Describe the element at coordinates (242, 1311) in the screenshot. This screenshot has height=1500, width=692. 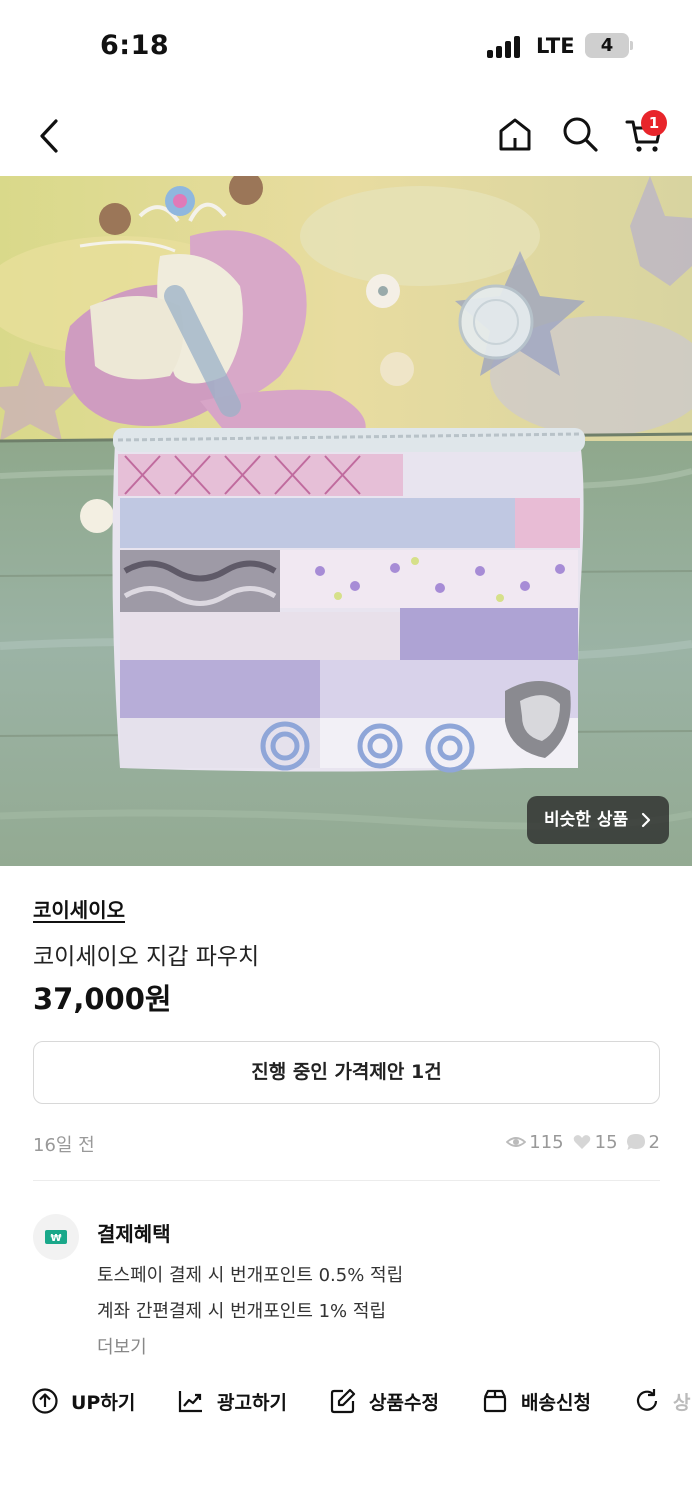
I see `benefit-account-pay: 계좌 간편결제 시 번개포인트 1% 적립` at that location.